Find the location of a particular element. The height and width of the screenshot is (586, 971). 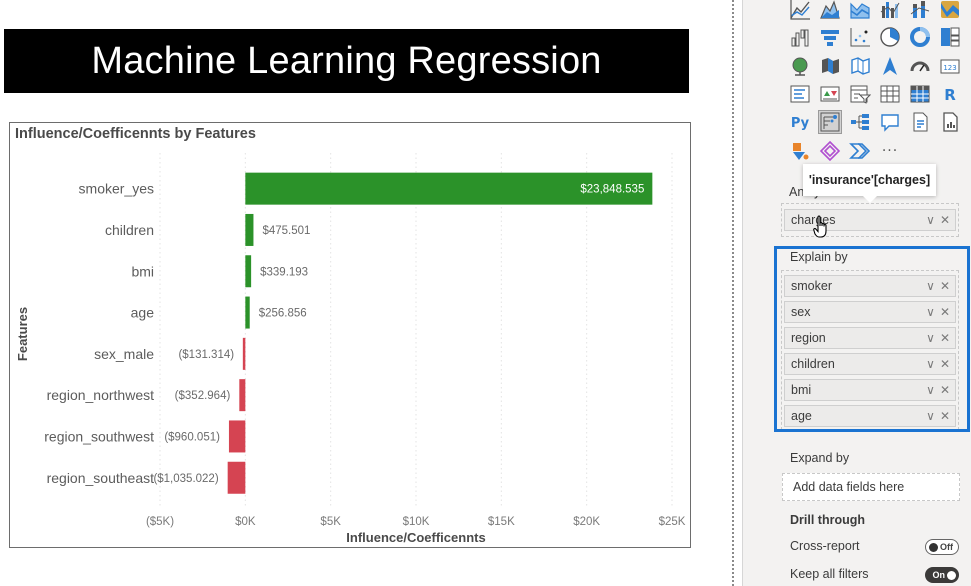

category-label: children is located at coordinates (129, 230).